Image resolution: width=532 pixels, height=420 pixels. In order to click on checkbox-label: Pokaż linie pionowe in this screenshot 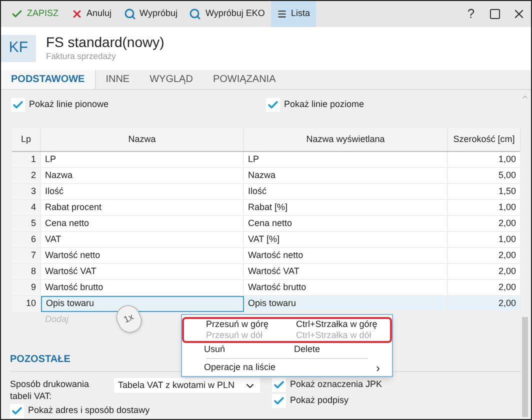, I will do `click(69, 105)`.